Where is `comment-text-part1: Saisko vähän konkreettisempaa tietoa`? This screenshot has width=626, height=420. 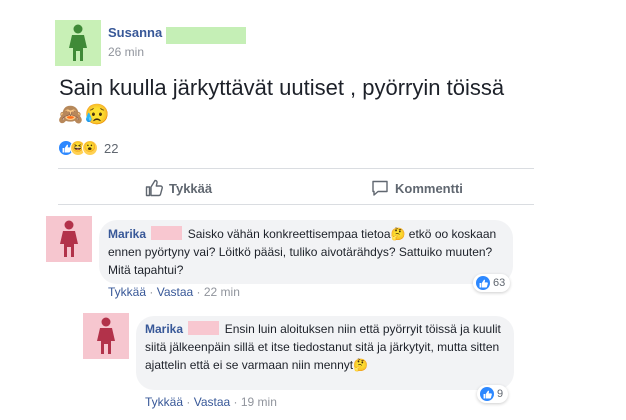 comment-text-part1: Saisko vähän konkreettisempaa tietoa is located at coordinates (289, 234).